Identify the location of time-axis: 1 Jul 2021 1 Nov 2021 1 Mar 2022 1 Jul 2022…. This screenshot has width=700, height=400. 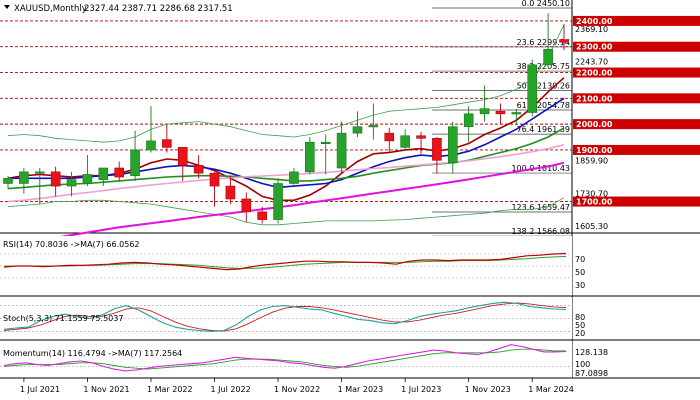
(297, 386).